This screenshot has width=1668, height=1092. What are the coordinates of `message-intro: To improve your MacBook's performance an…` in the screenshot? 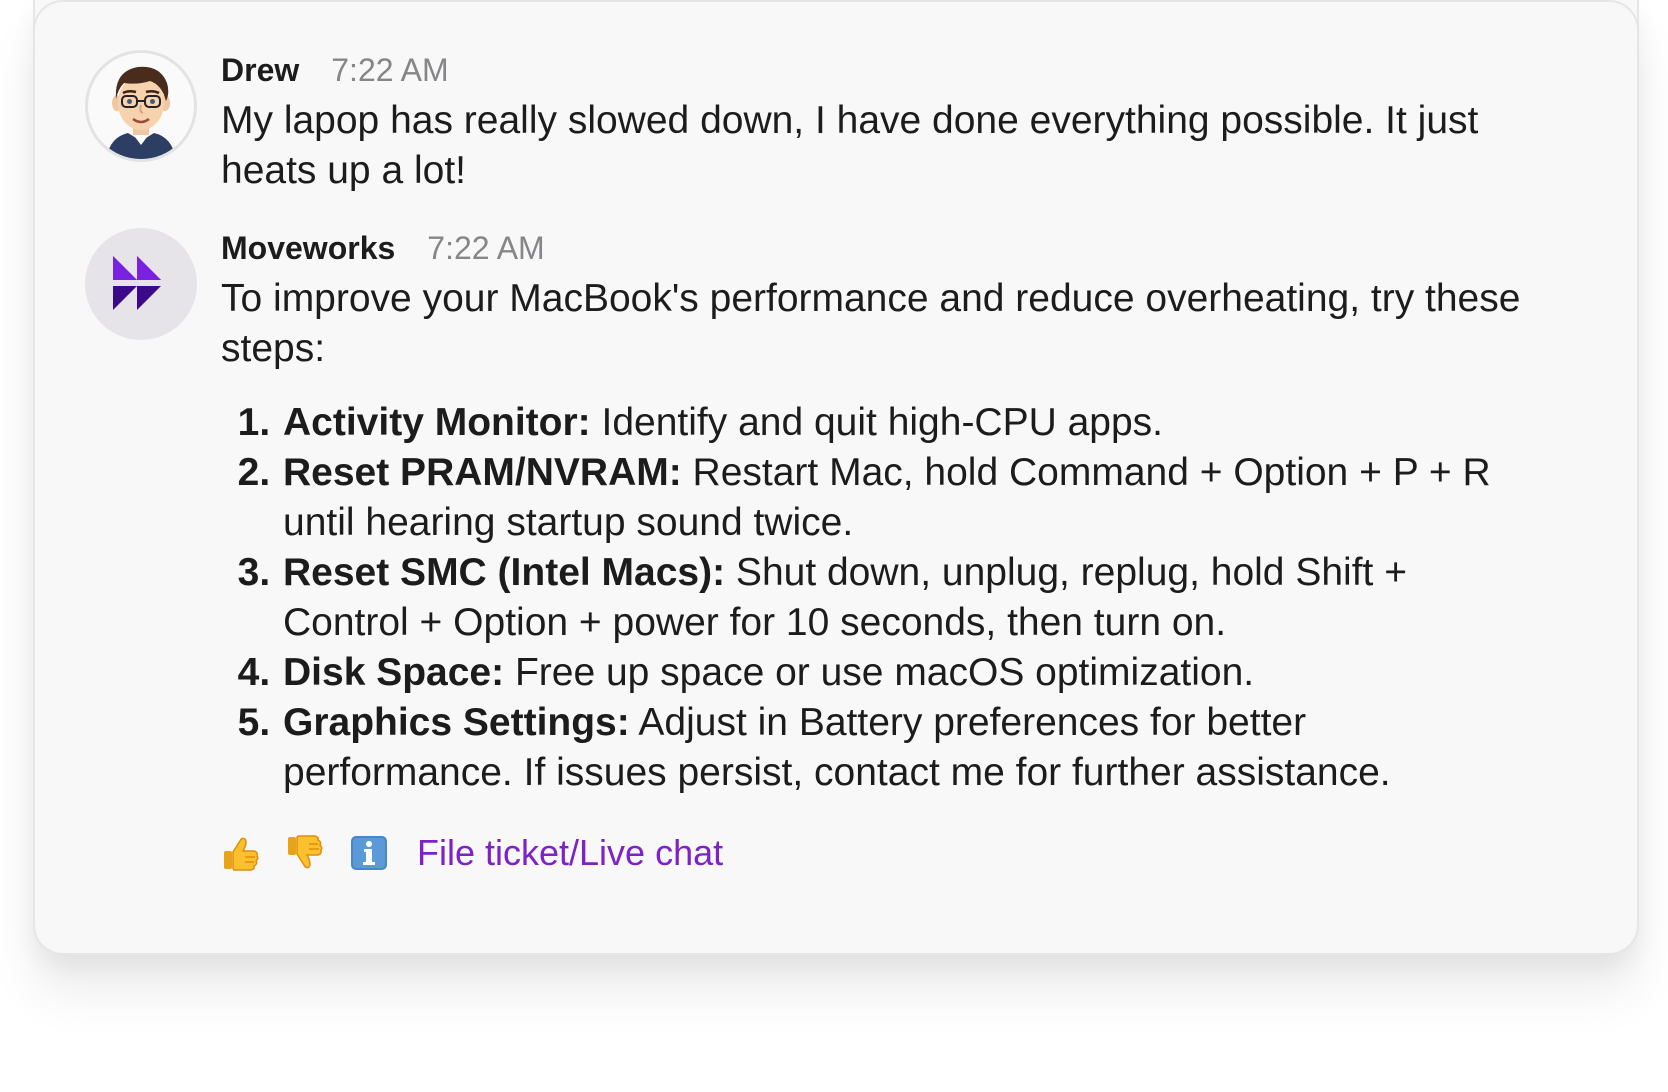 It's located at (871, 323).